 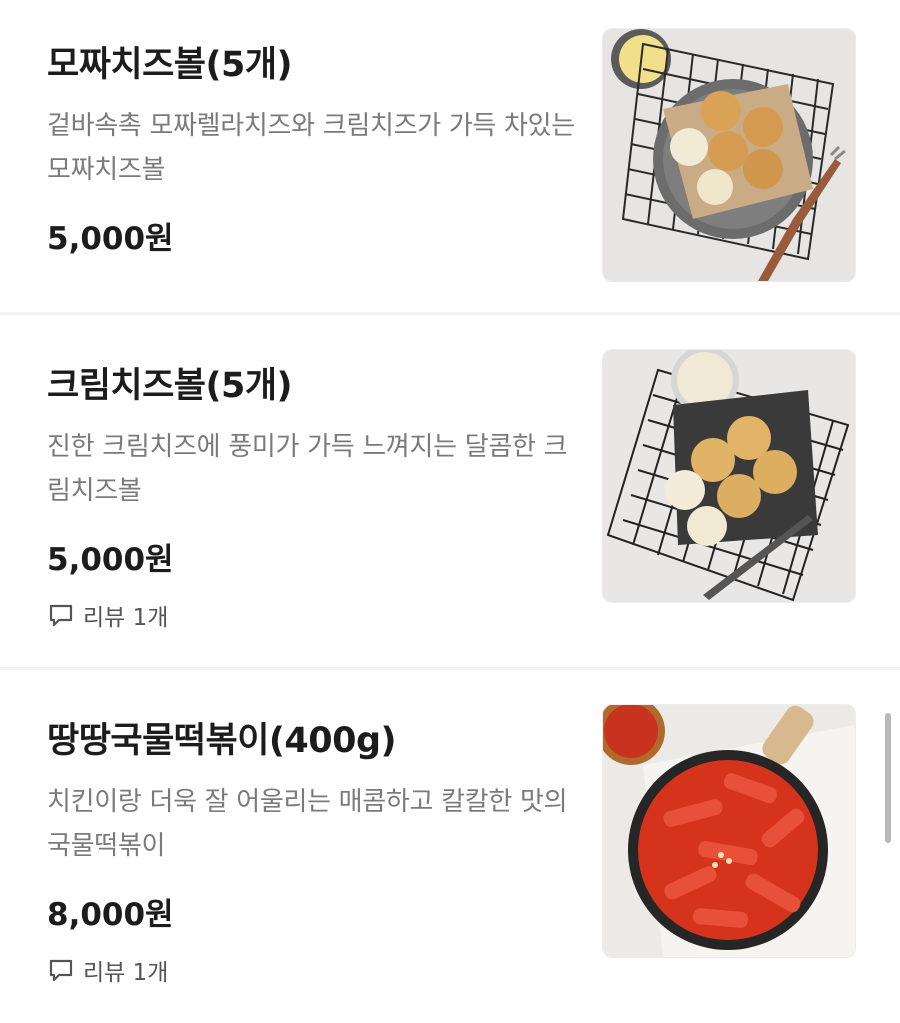 What do you see at coordinates (110, 915) in the screenshot?
I see `menu-item-price: 8,000원` at bounding box center [110, 915].